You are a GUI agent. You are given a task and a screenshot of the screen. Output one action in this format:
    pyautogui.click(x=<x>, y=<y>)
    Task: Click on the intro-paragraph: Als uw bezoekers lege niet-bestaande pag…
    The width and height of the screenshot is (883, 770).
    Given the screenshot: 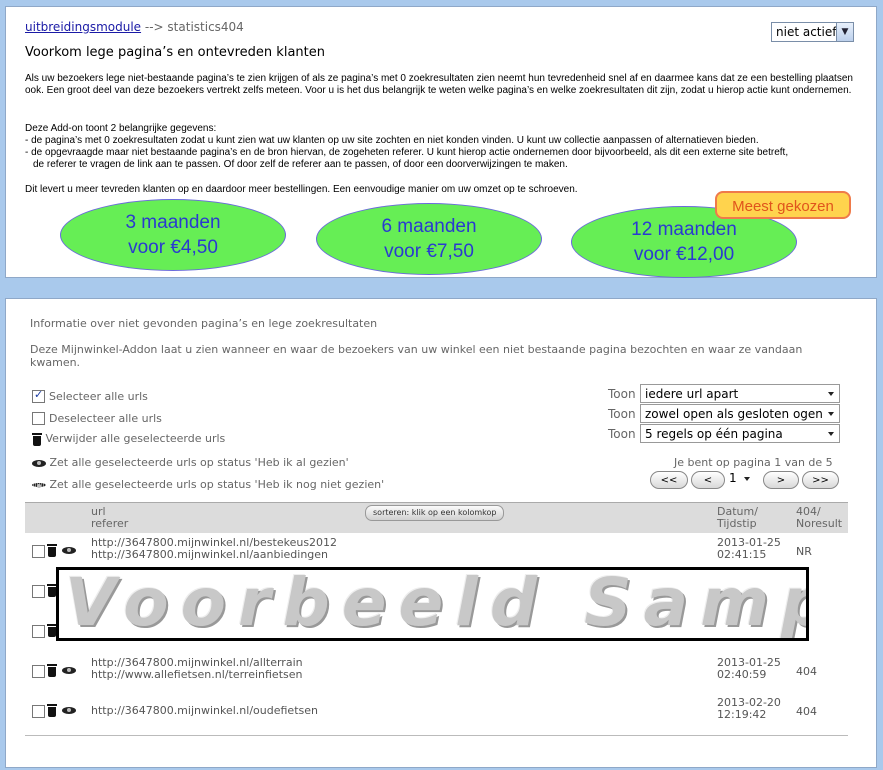 What is the action you would take?
    pyautogui.click(x=439, y=84)
    